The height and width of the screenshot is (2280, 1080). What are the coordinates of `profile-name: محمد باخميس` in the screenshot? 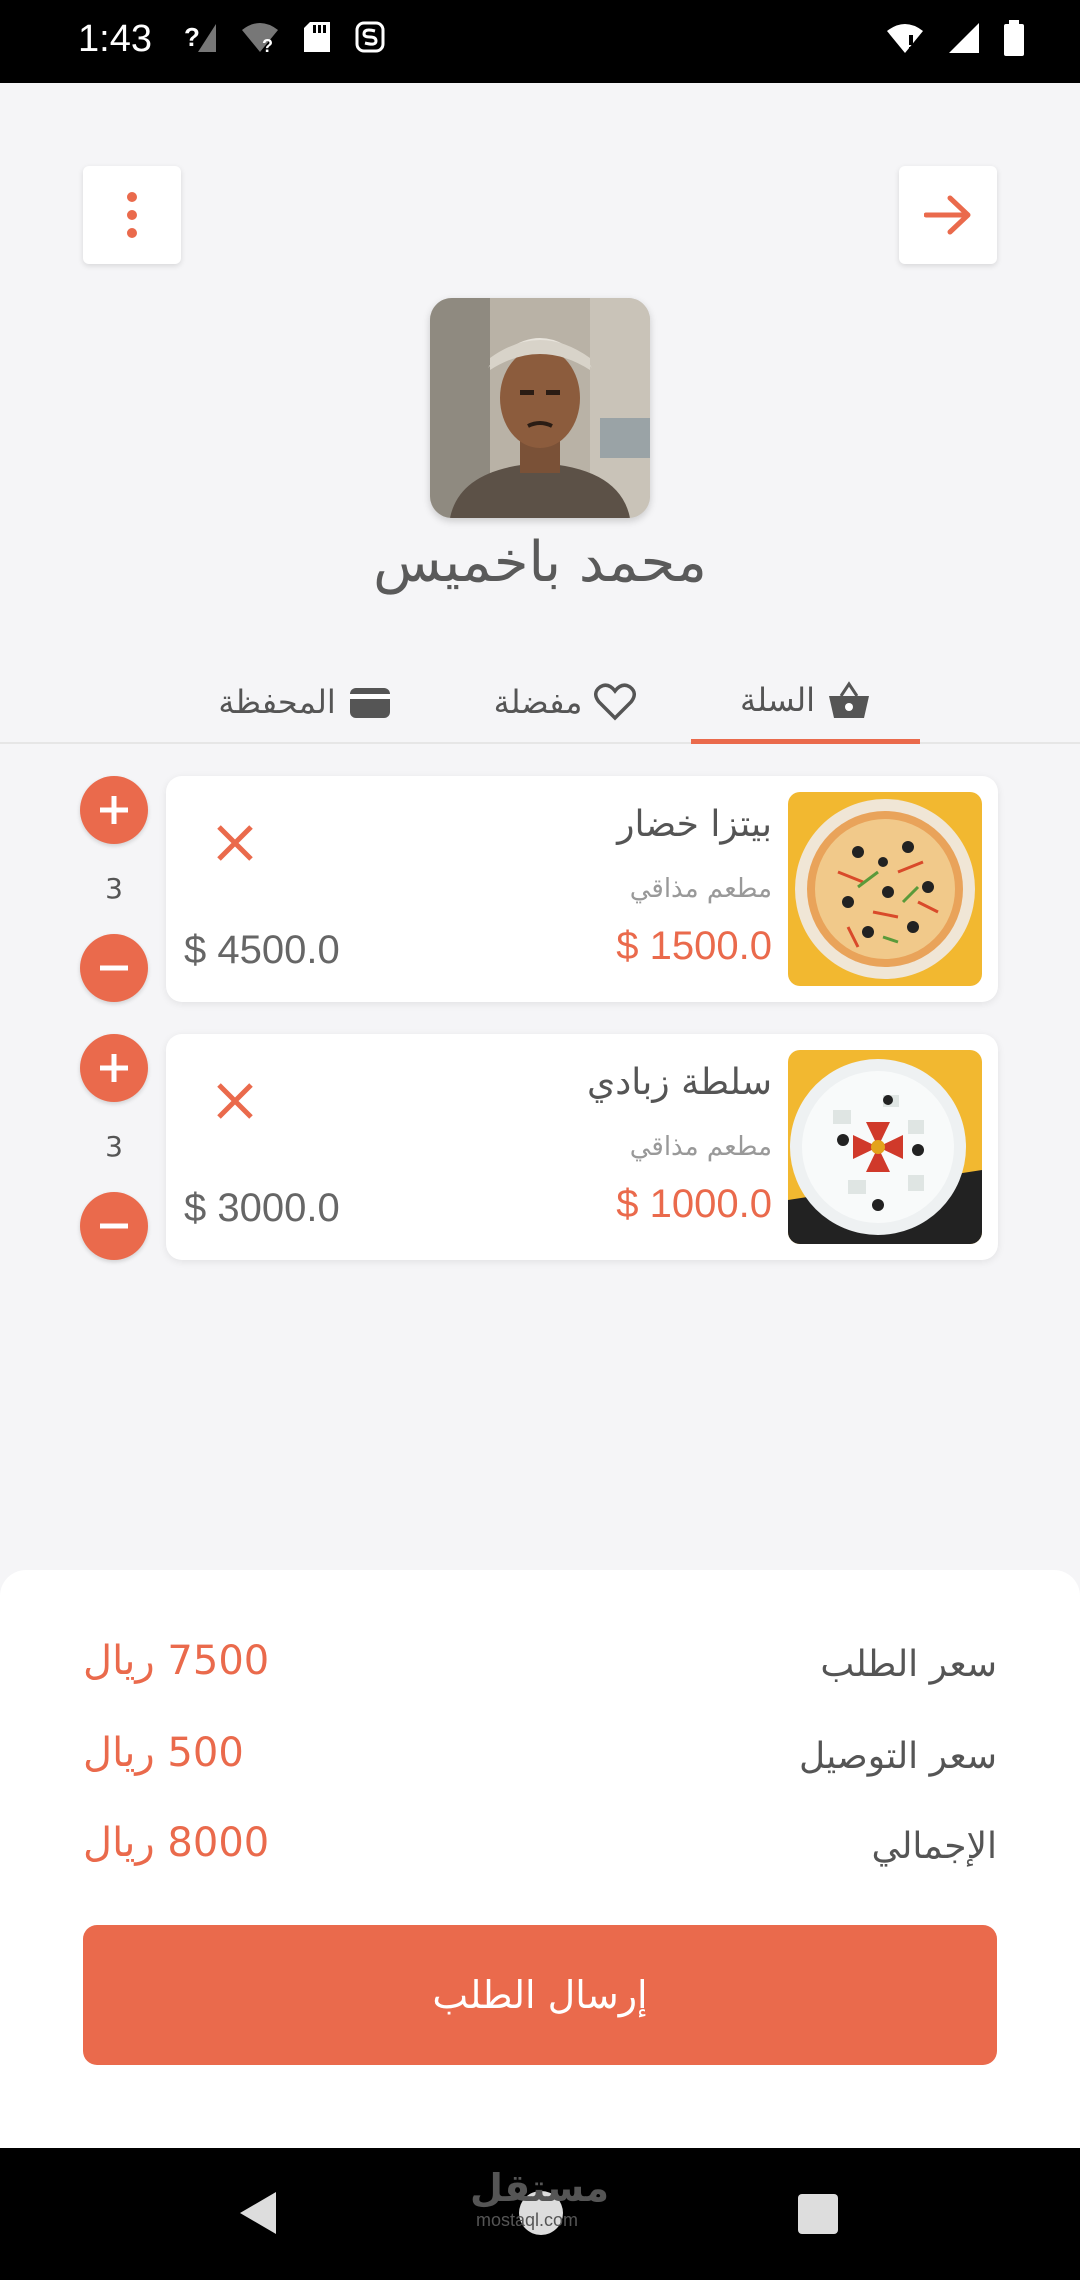 It's located at (540, 562).